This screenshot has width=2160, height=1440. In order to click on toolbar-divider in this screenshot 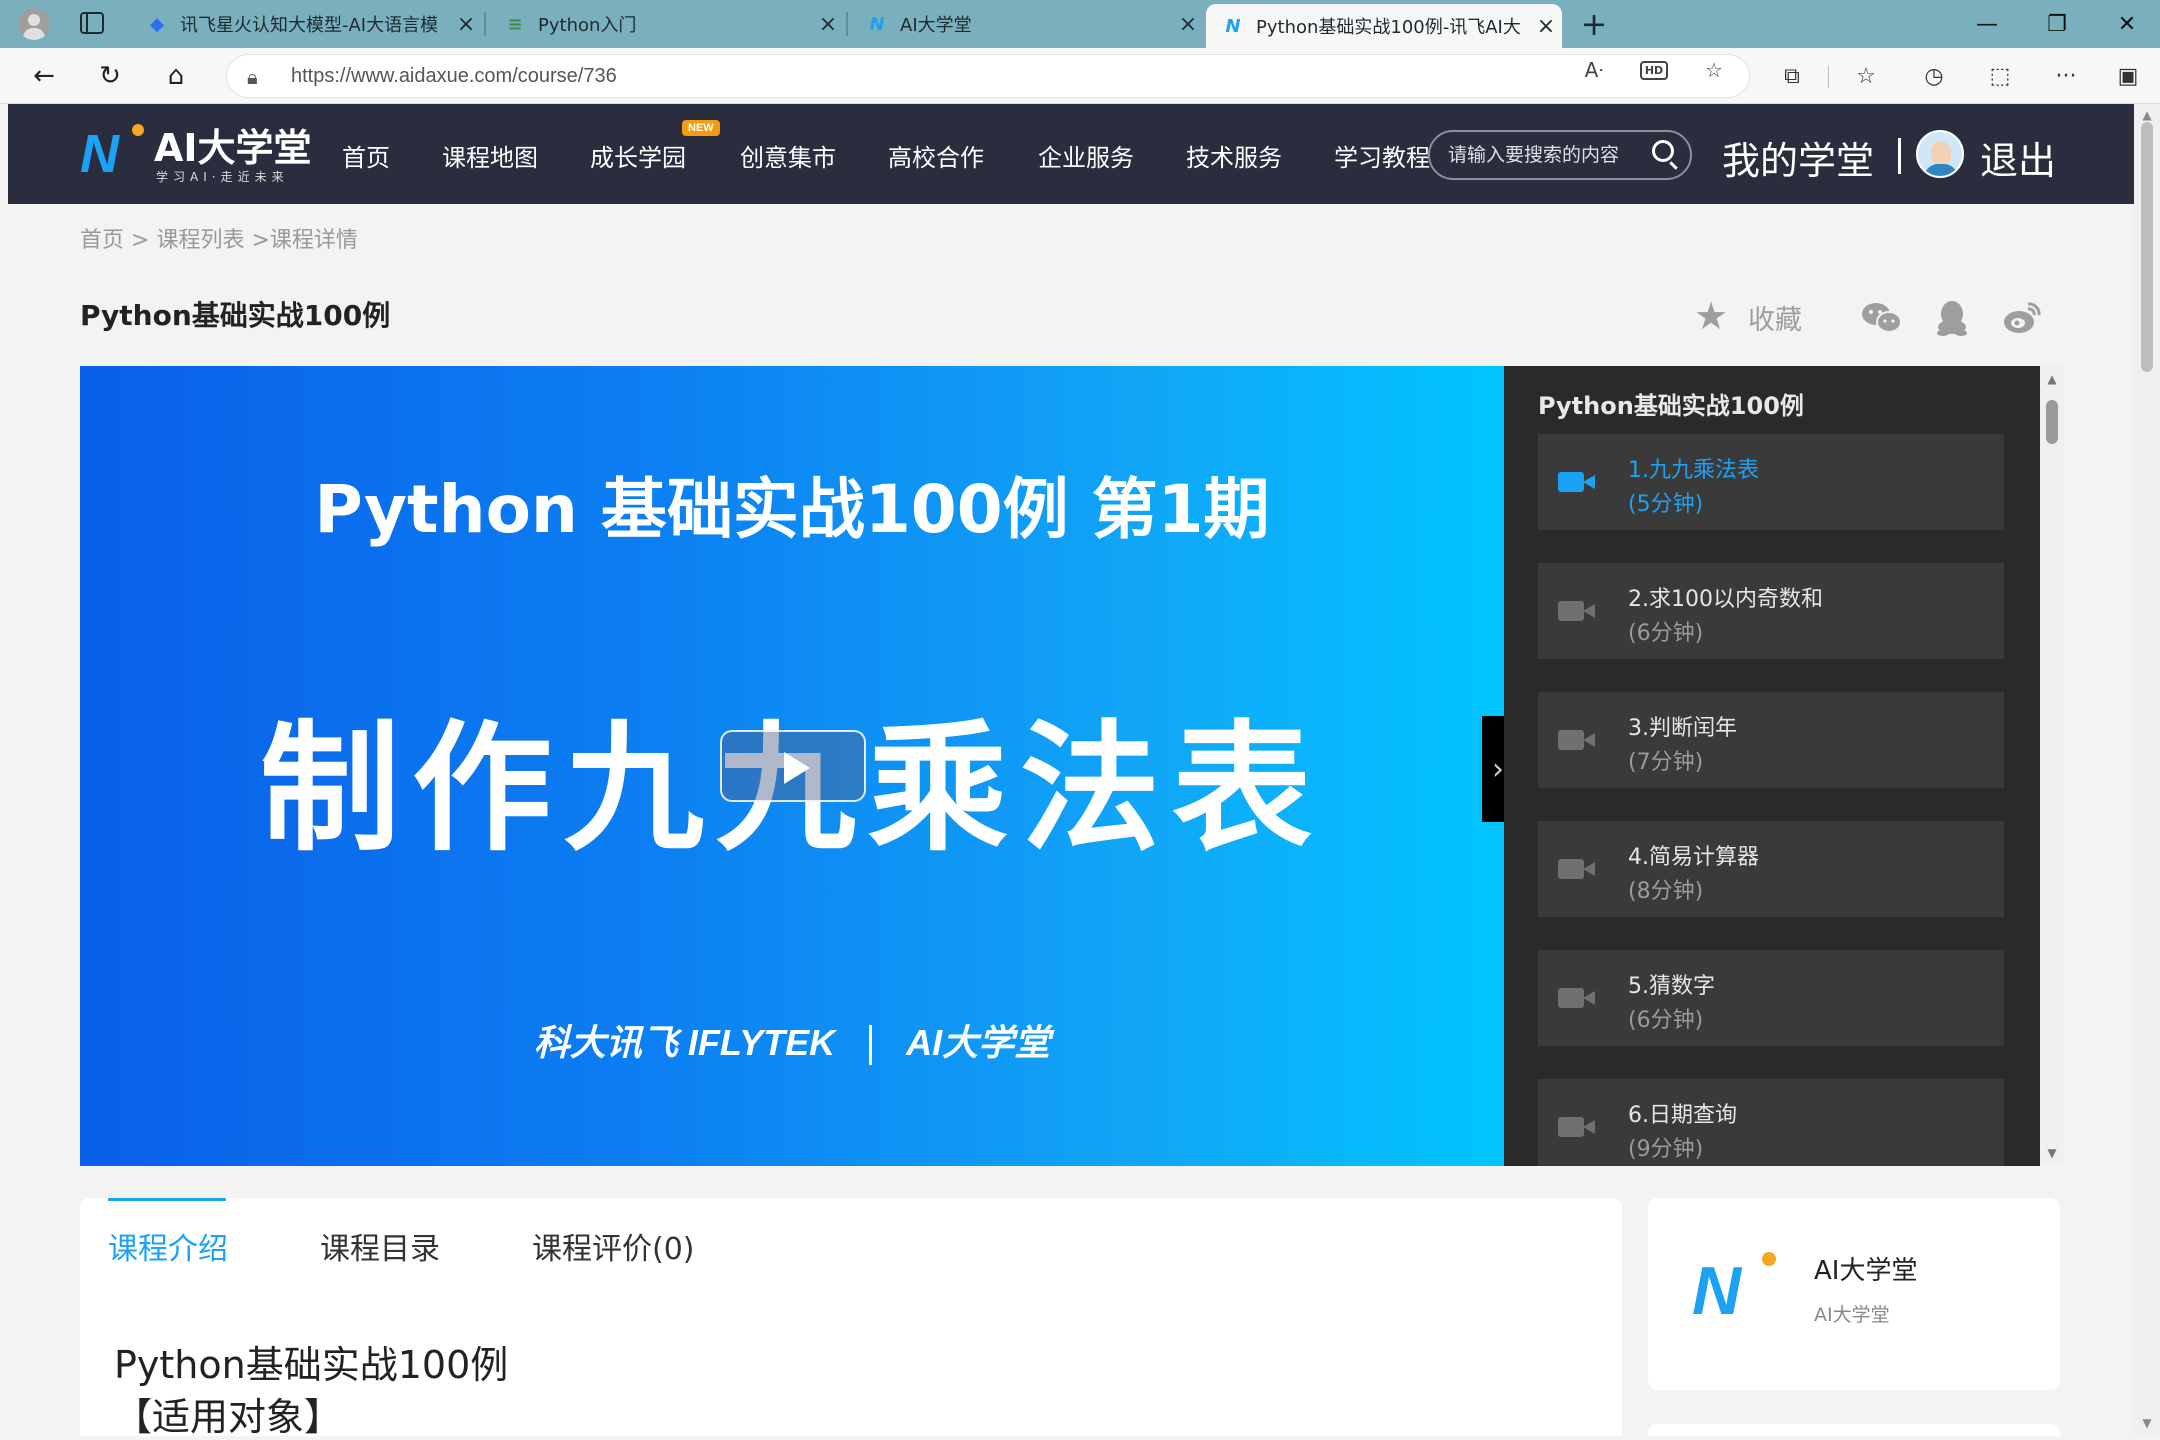, I will do `click(1828, 77)`.